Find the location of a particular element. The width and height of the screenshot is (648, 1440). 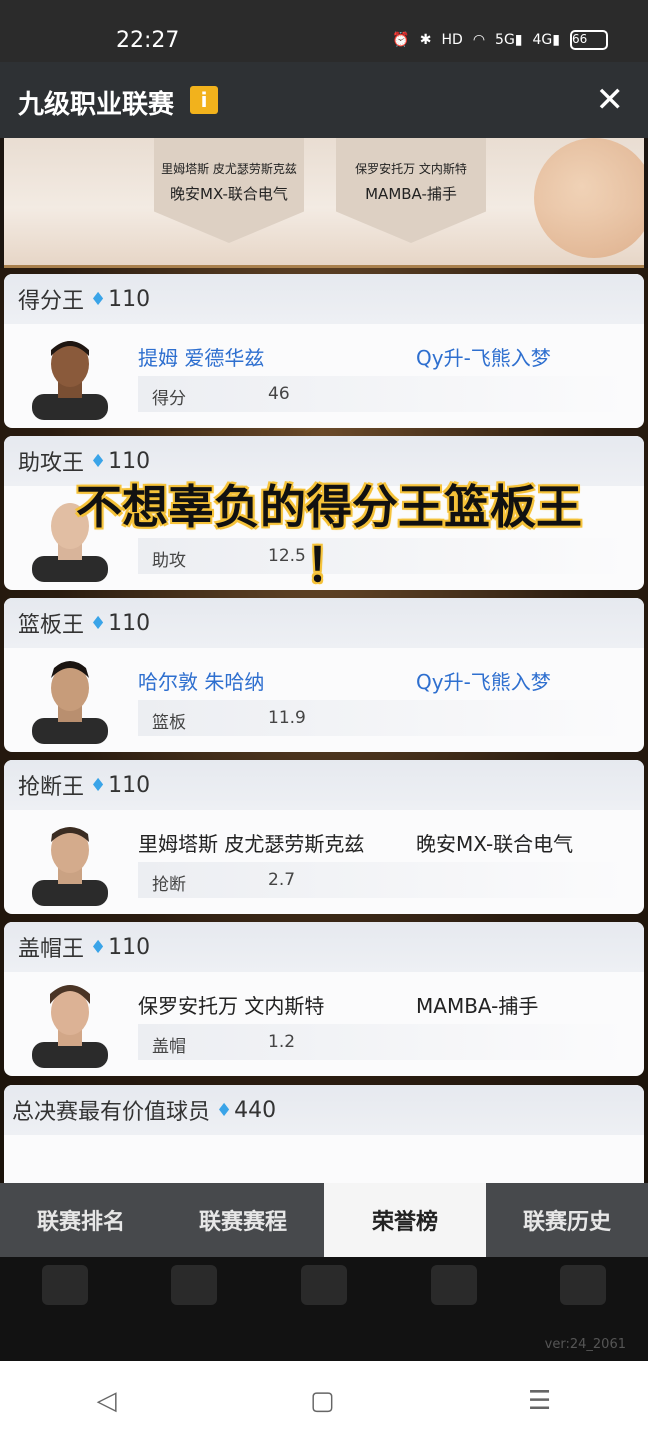

stat-value: 2.7 is located at coordinates (282, 880).